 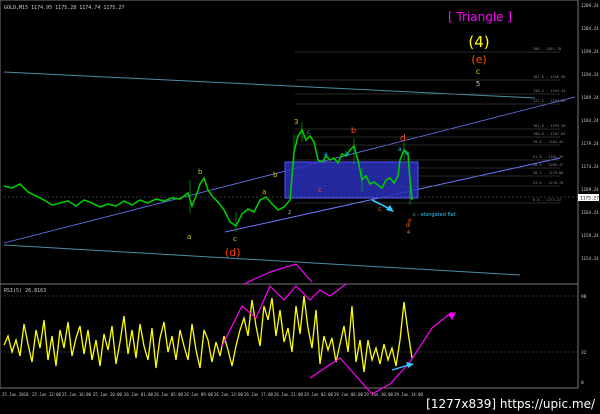 I want to click on wave-c-small-label: c, so click(x=320, y=190).